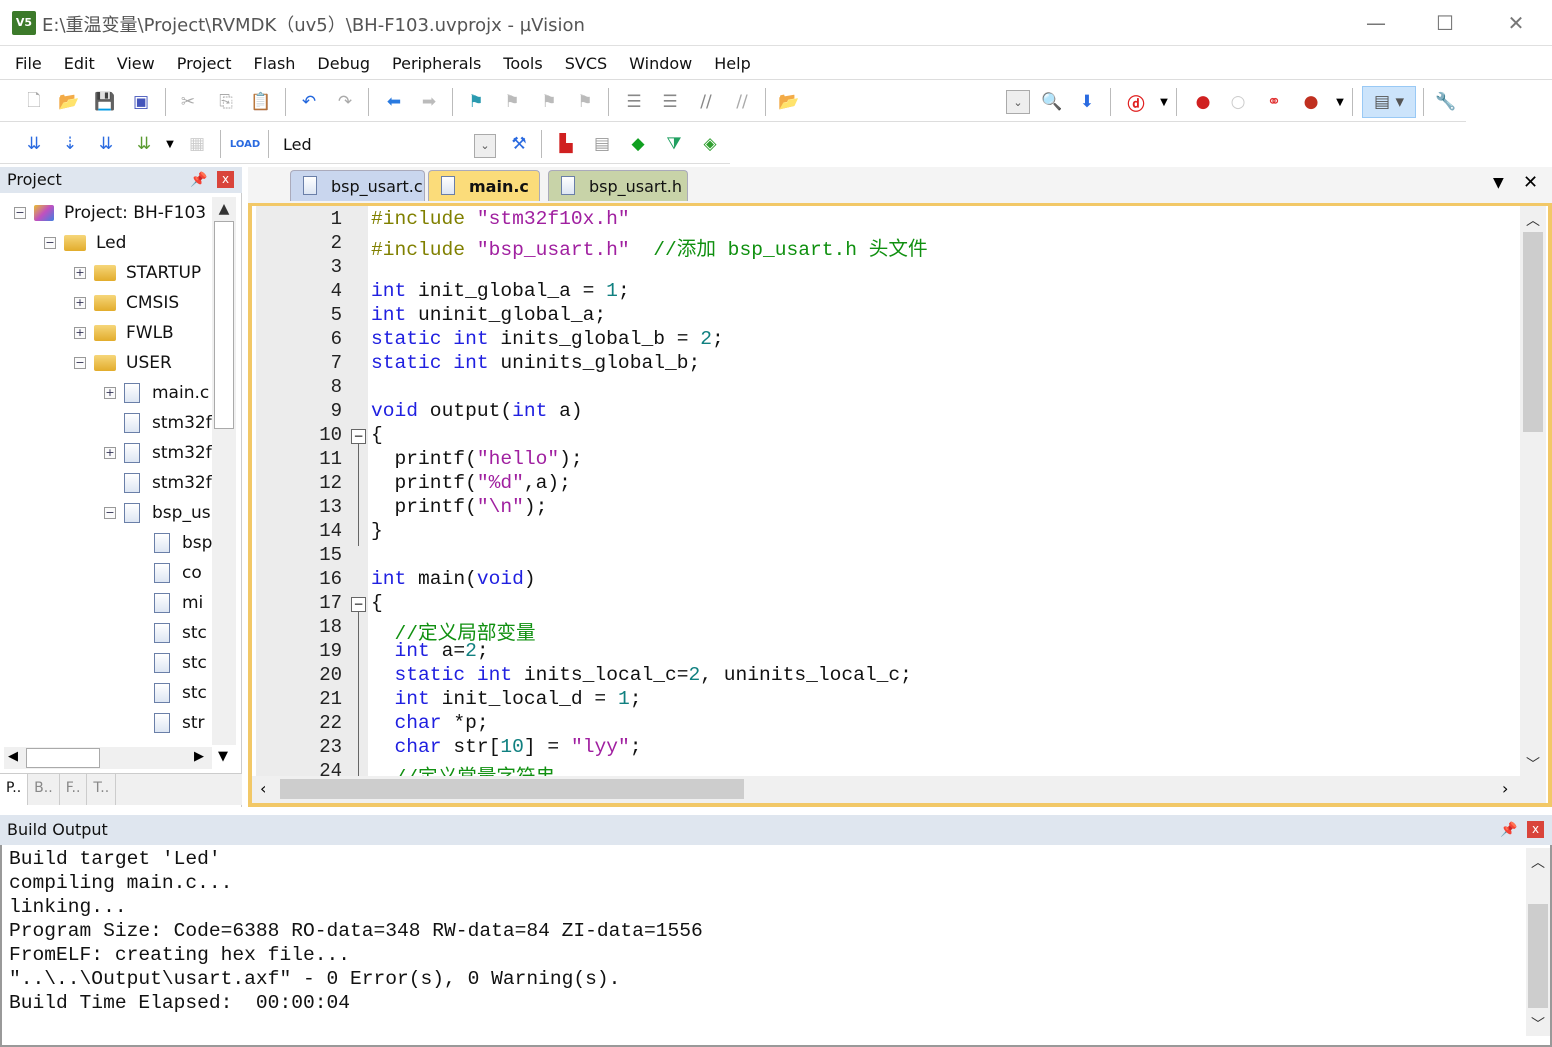  Describe the element at coordinates (70, 144) in the screenshot. I see `build-icon: ⇣` at that location.